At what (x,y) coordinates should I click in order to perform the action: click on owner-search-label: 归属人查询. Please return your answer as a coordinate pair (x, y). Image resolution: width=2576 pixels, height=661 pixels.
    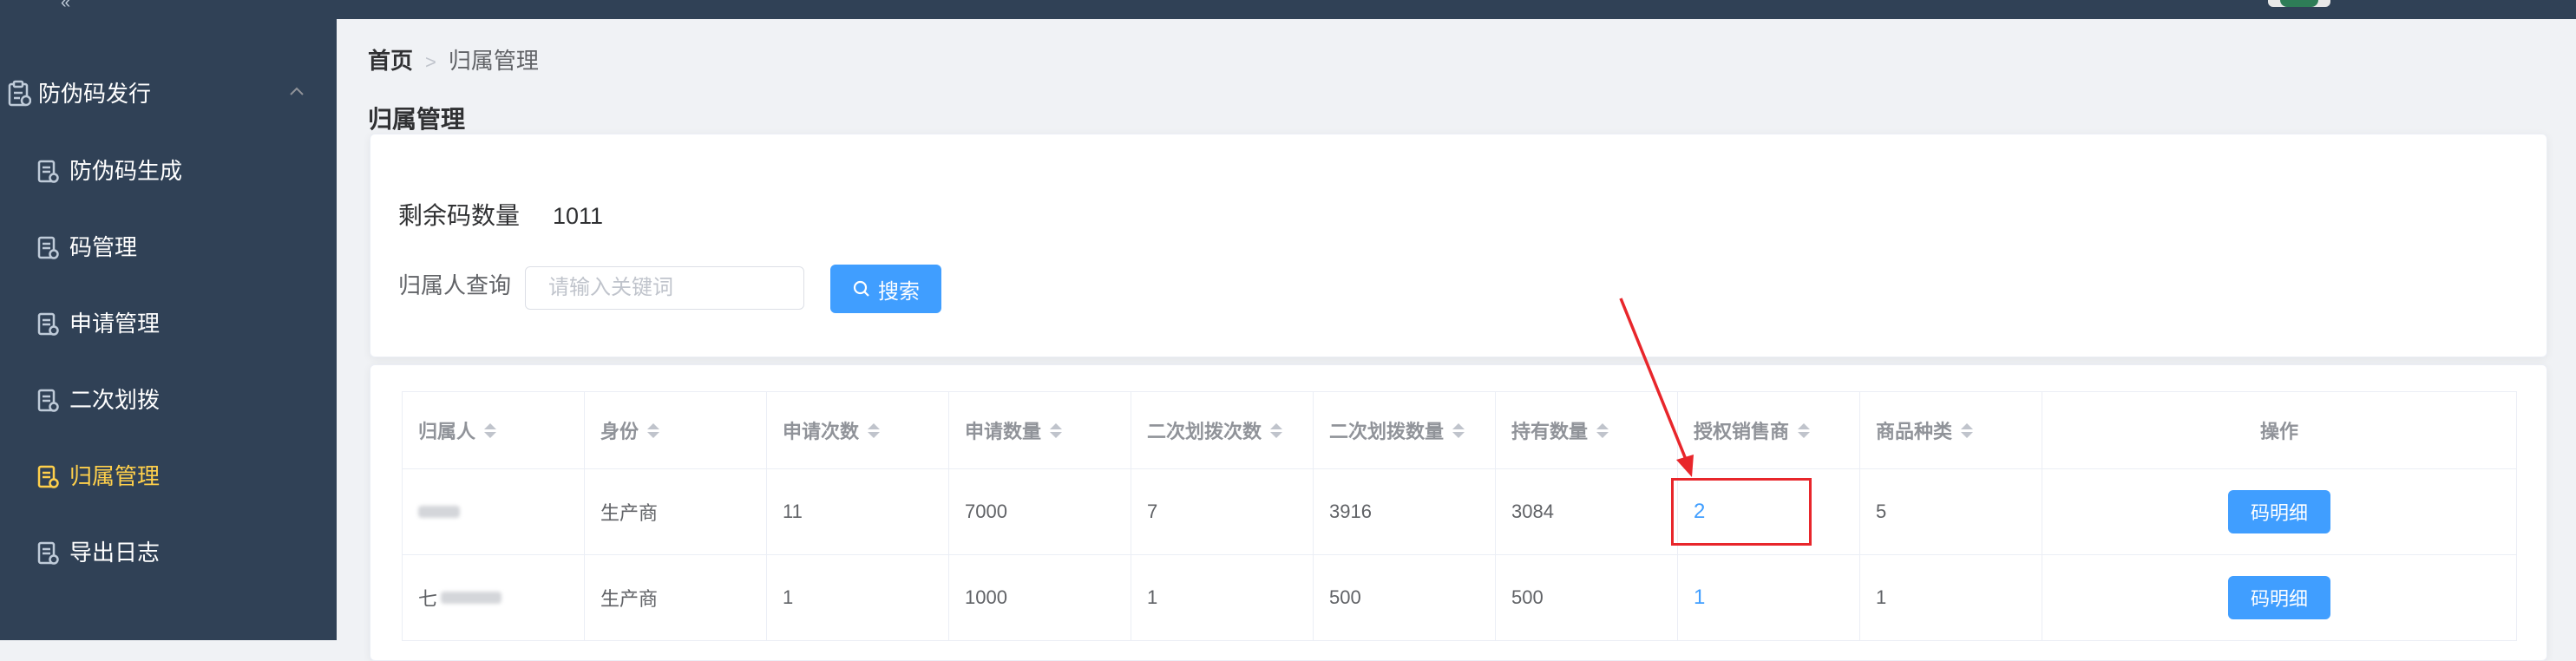
    Looking at the image, I should click on (455, 285).